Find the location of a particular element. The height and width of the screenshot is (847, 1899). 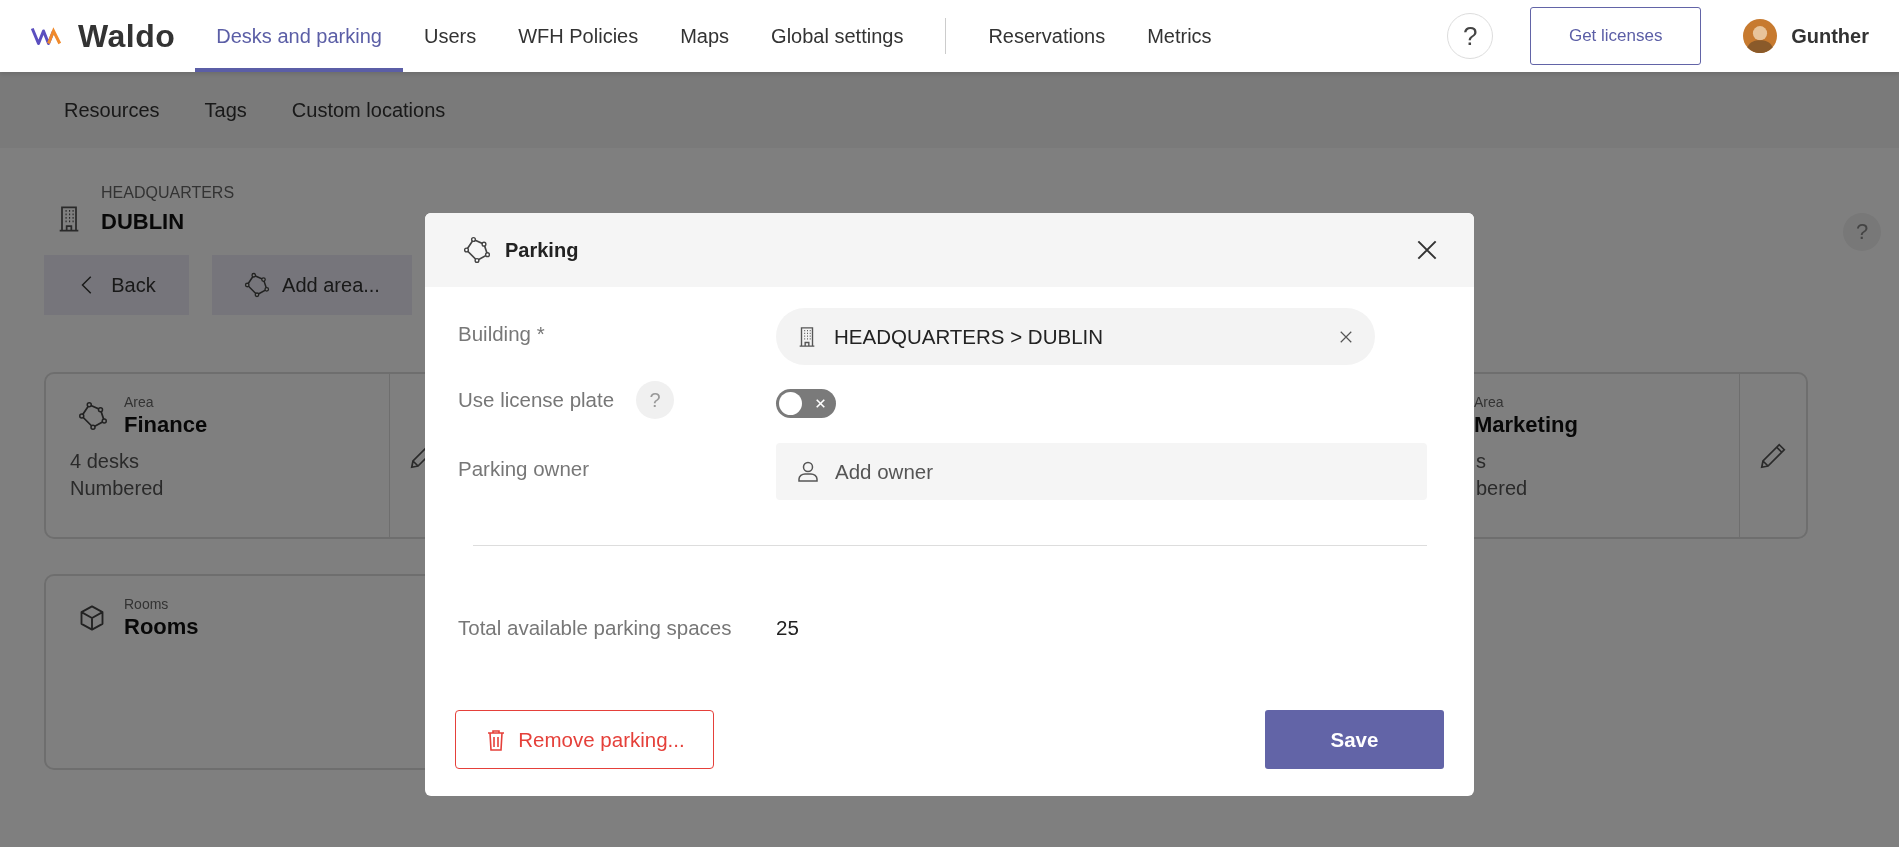

field-label: Parking owner is located at coordinates (524, 469).